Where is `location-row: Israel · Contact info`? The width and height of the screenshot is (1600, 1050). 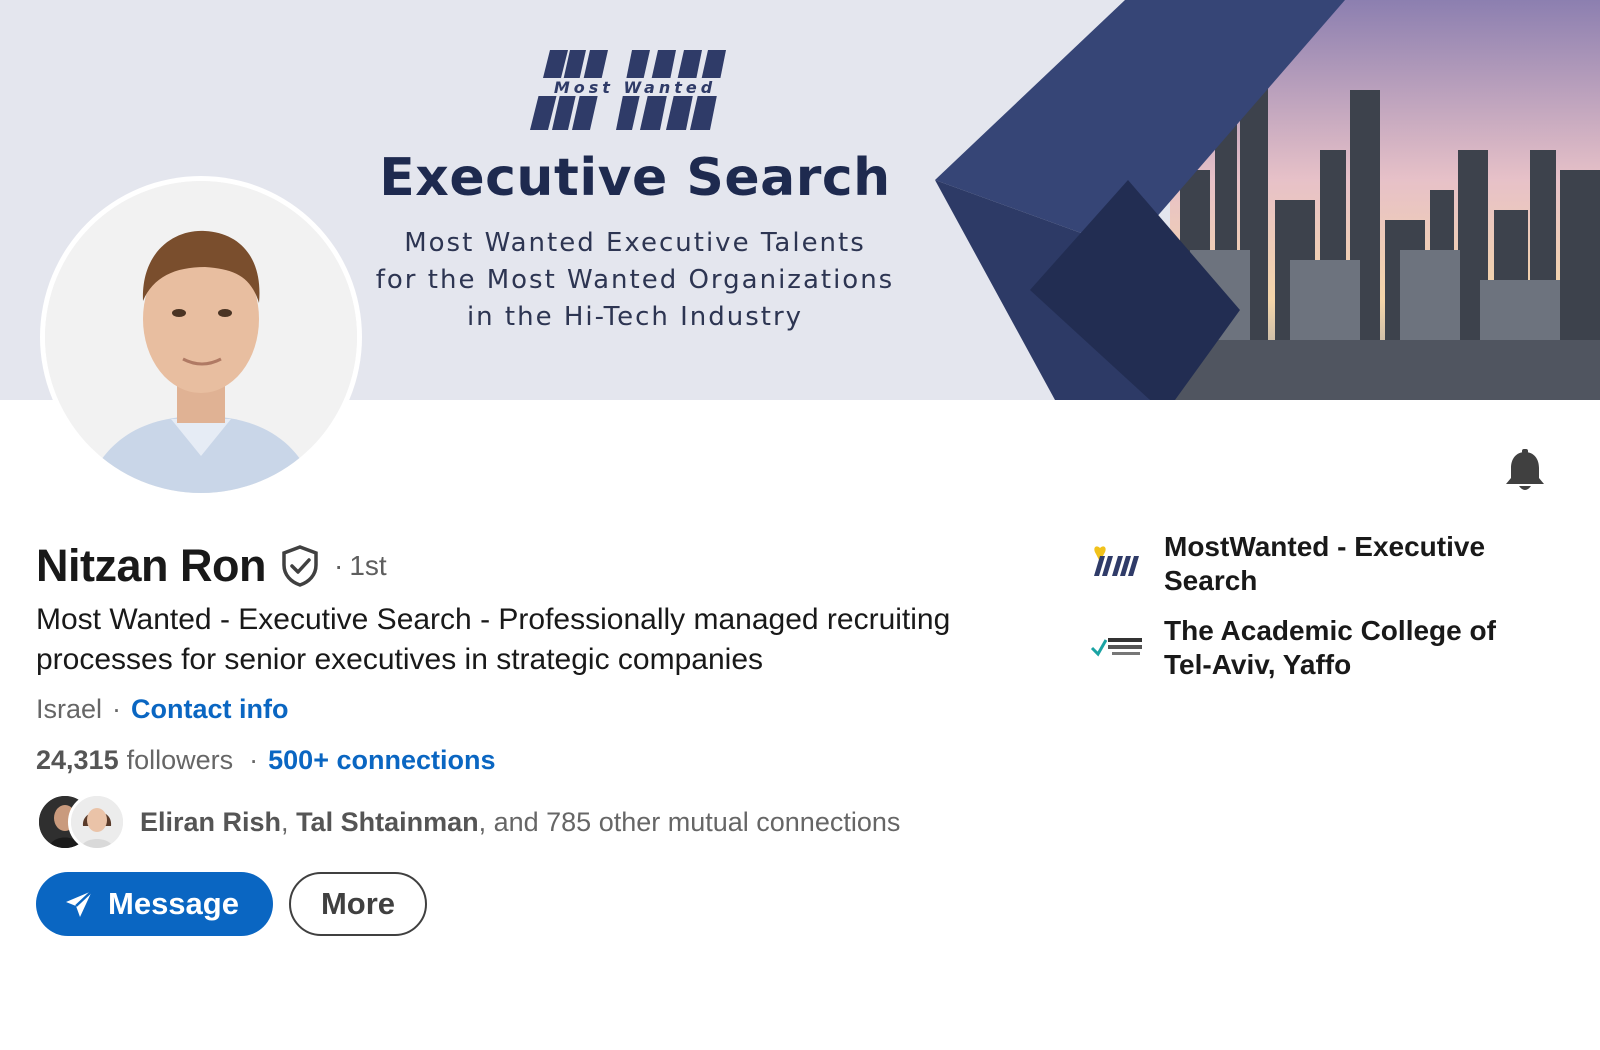
location-row: Israel · Contact info is located at coordinates (162, 709).